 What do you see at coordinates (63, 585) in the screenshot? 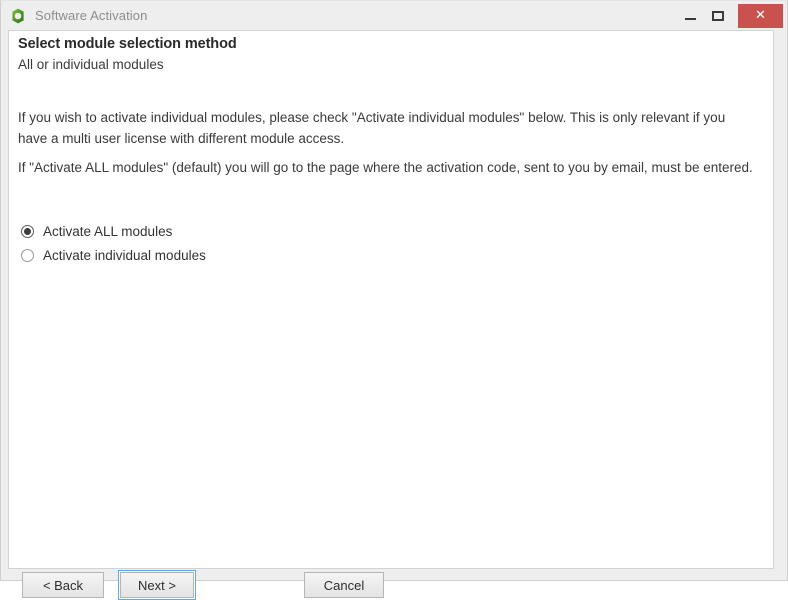
I see `back-button: < Back` at bounding box center [63, 585].